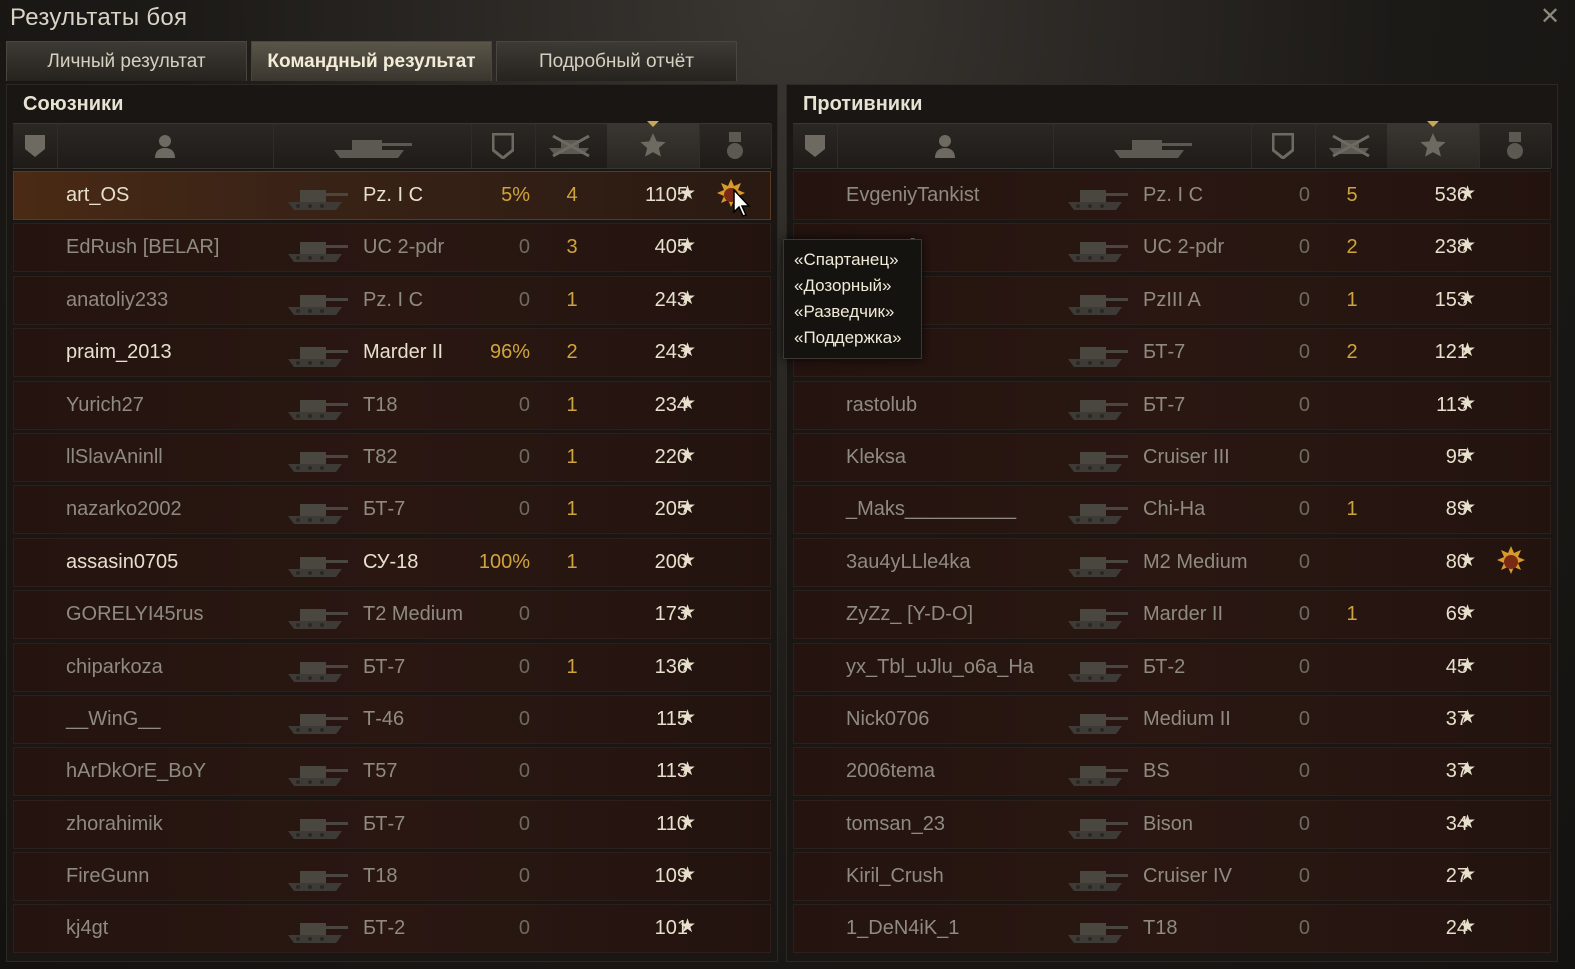 This screenshot has height=969, width=1575. I want to click on xp-value: 45, so click(1456, 666).